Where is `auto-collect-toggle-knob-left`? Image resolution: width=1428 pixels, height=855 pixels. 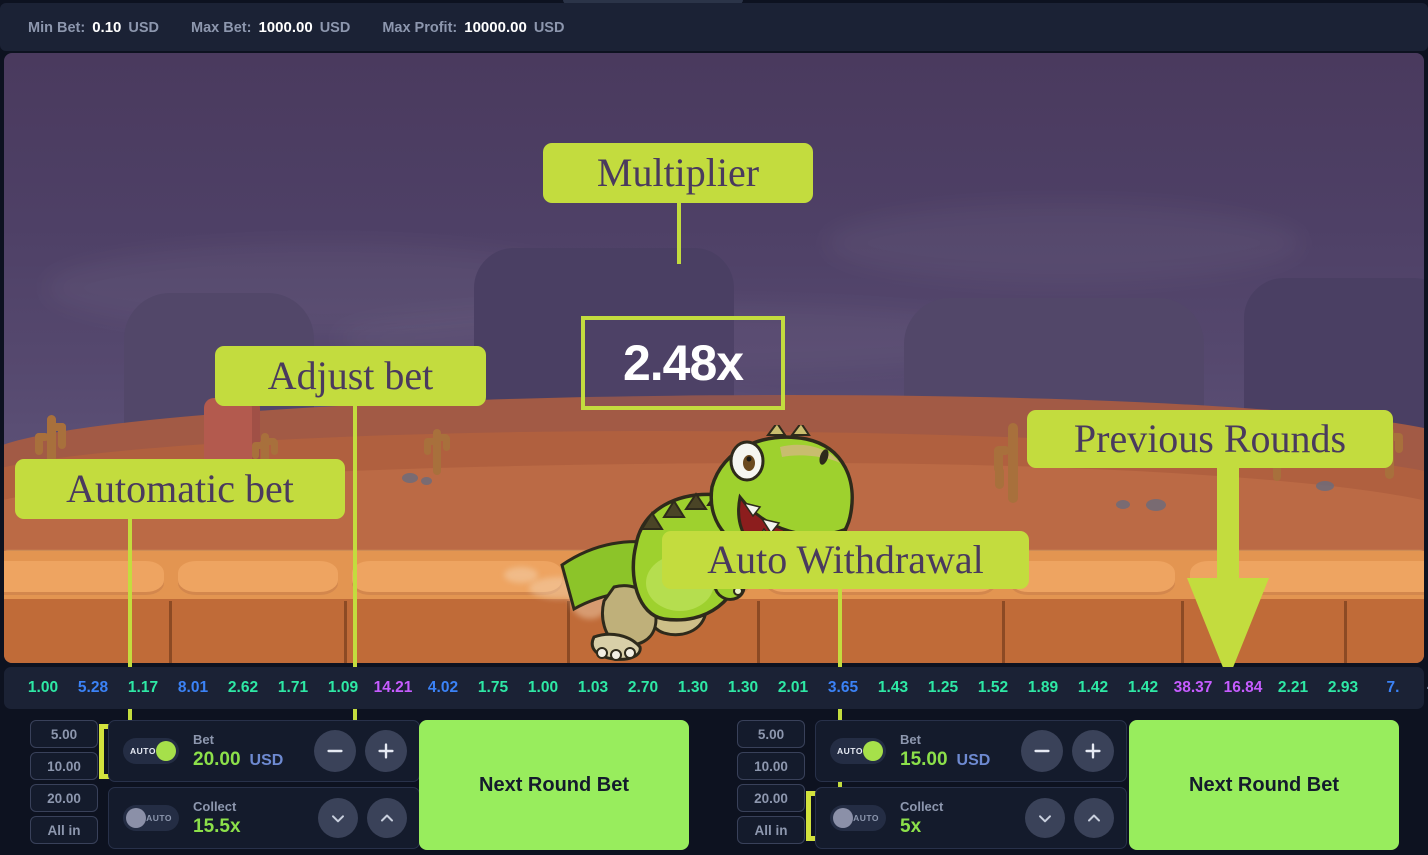 auto-collect-toggle-knob-left is located at coordinates (136, 818).